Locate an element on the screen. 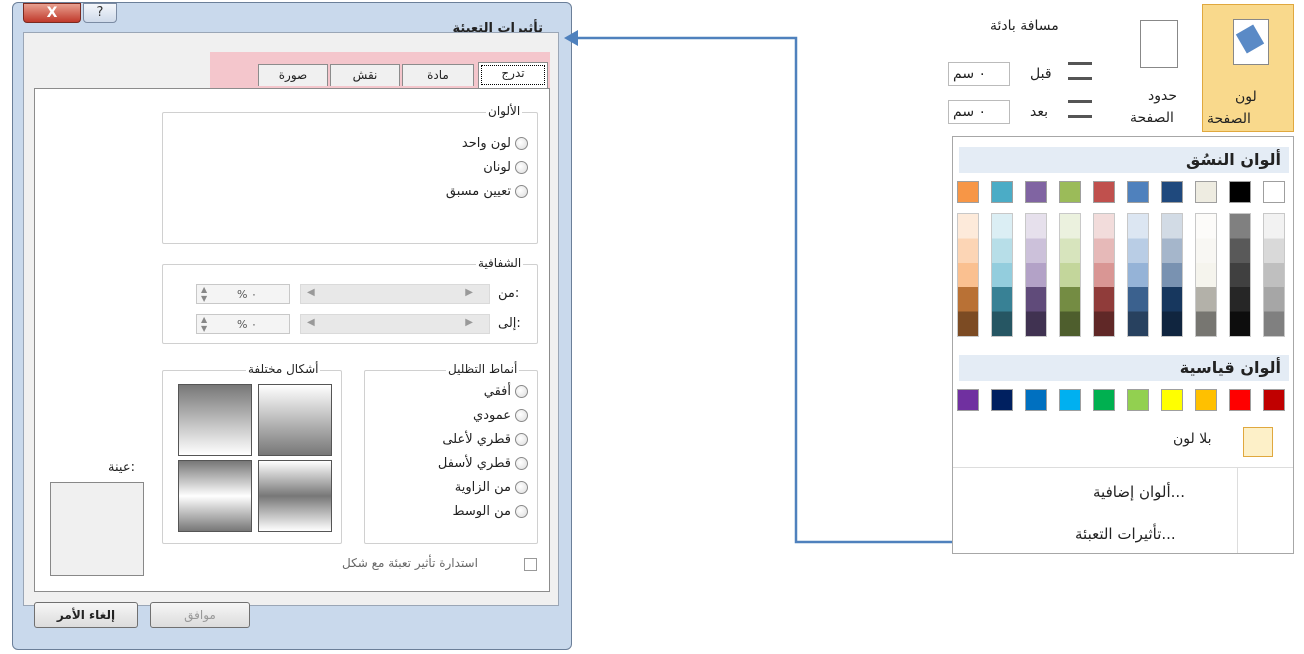  radio-vertical: عمودي is located at coordinates (500, 415).